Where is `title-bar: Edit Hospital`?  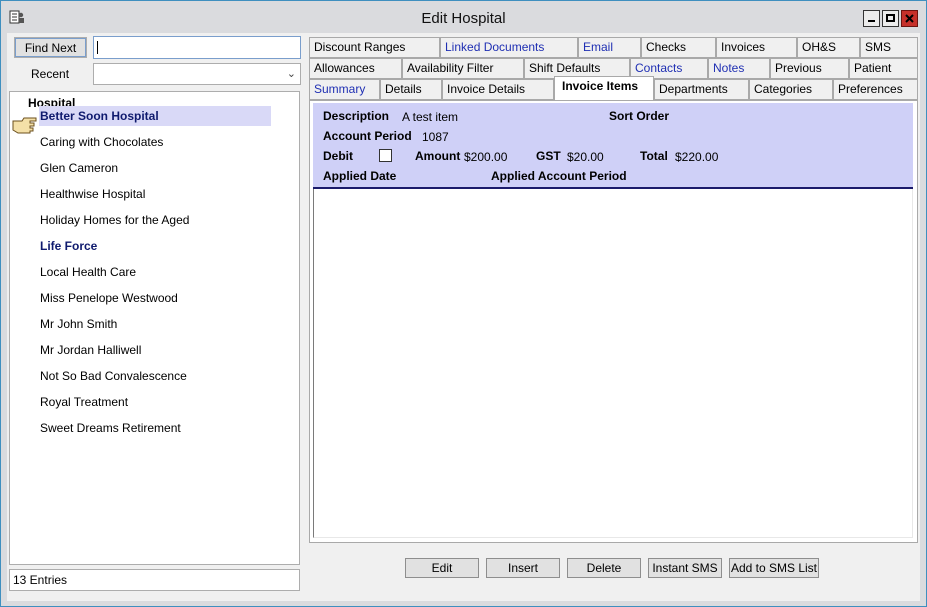 title-bar: Edit Hospital is located at coordinates (463, 17).